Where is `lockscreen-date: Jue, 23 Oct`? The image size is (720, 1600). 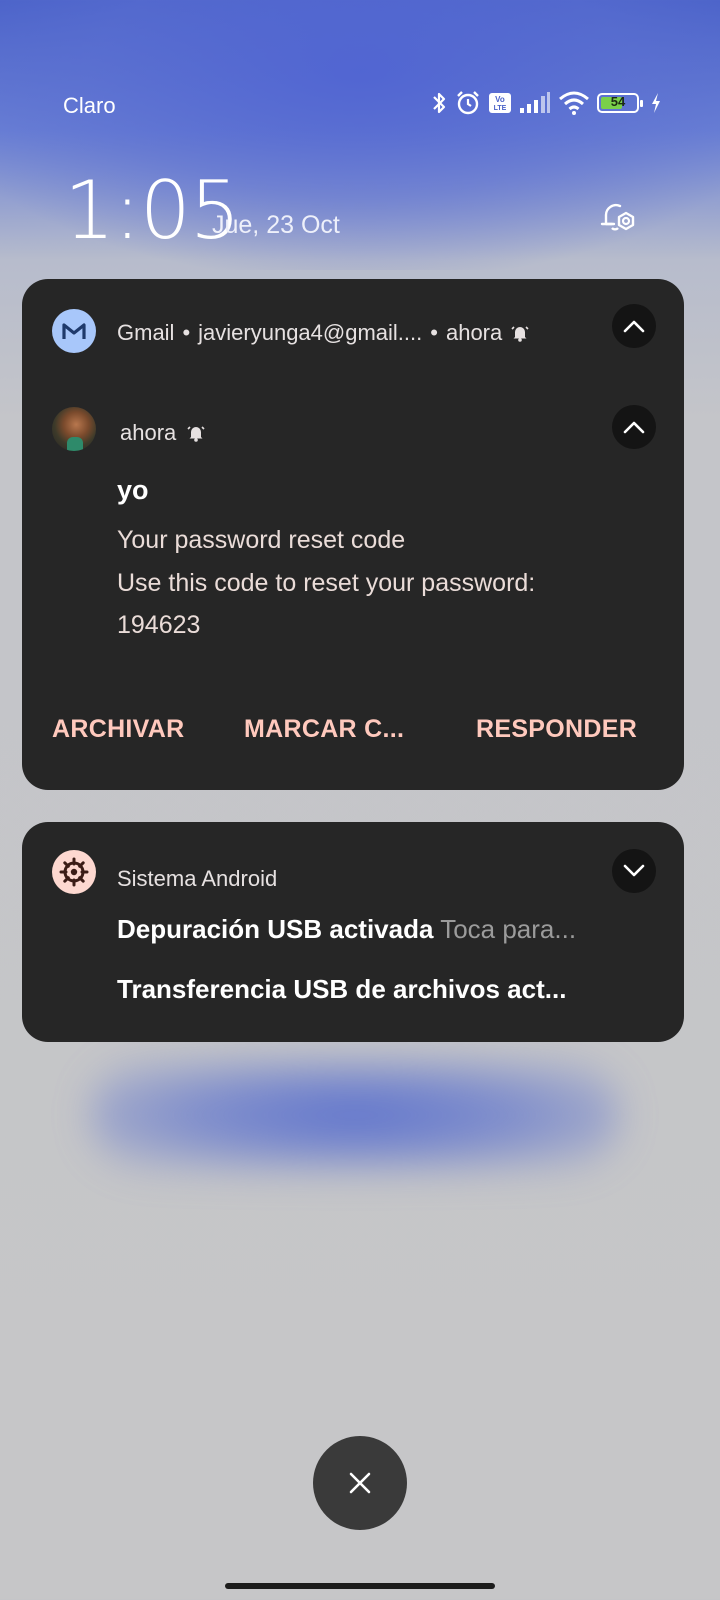
lockscreen-date: Jue, 23 Oct is located at coordinates (276, 225).